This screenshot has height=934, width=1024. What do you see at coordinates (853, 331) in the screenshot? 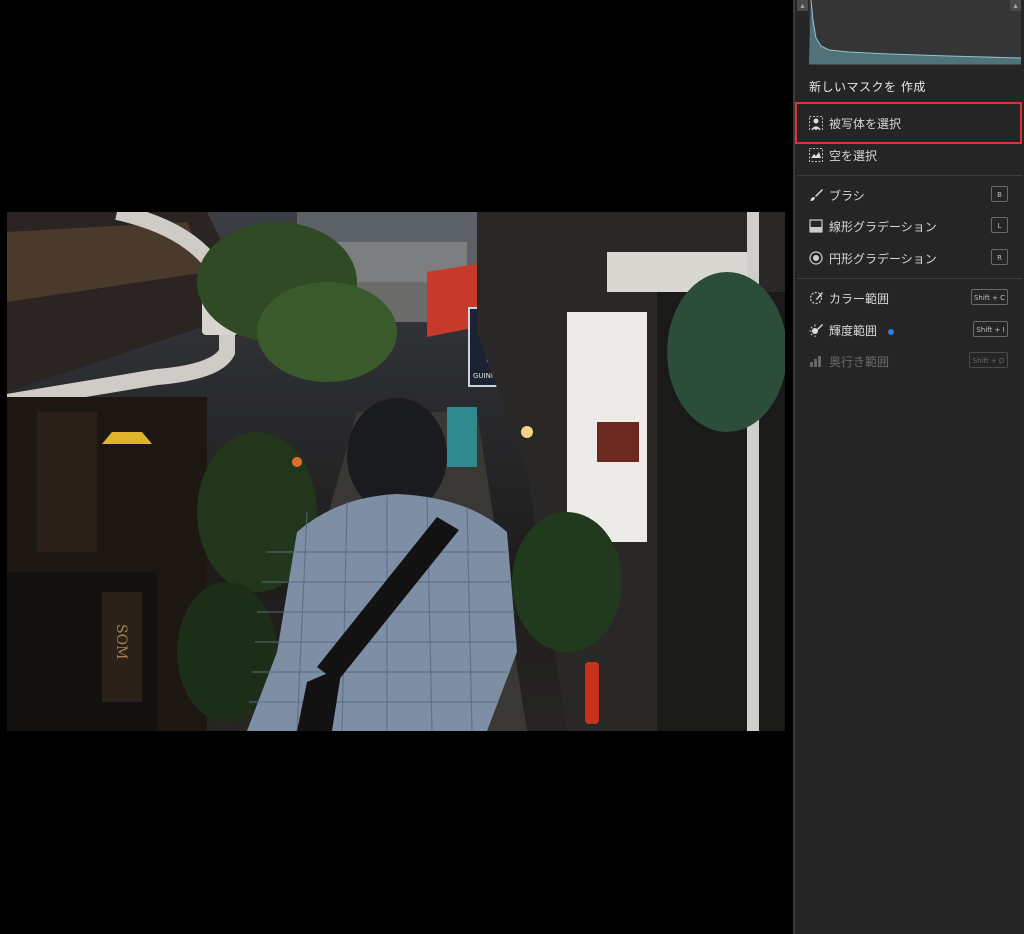
I see `luminance-range-label: 輝度範囲` at bounding box center [853, 331].